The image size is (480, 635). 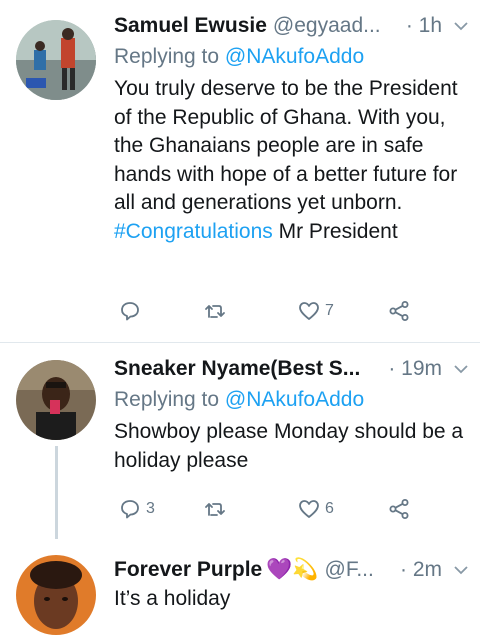 I want to click on tweet-text: It’s a holiday, so click(x=172, y=598).